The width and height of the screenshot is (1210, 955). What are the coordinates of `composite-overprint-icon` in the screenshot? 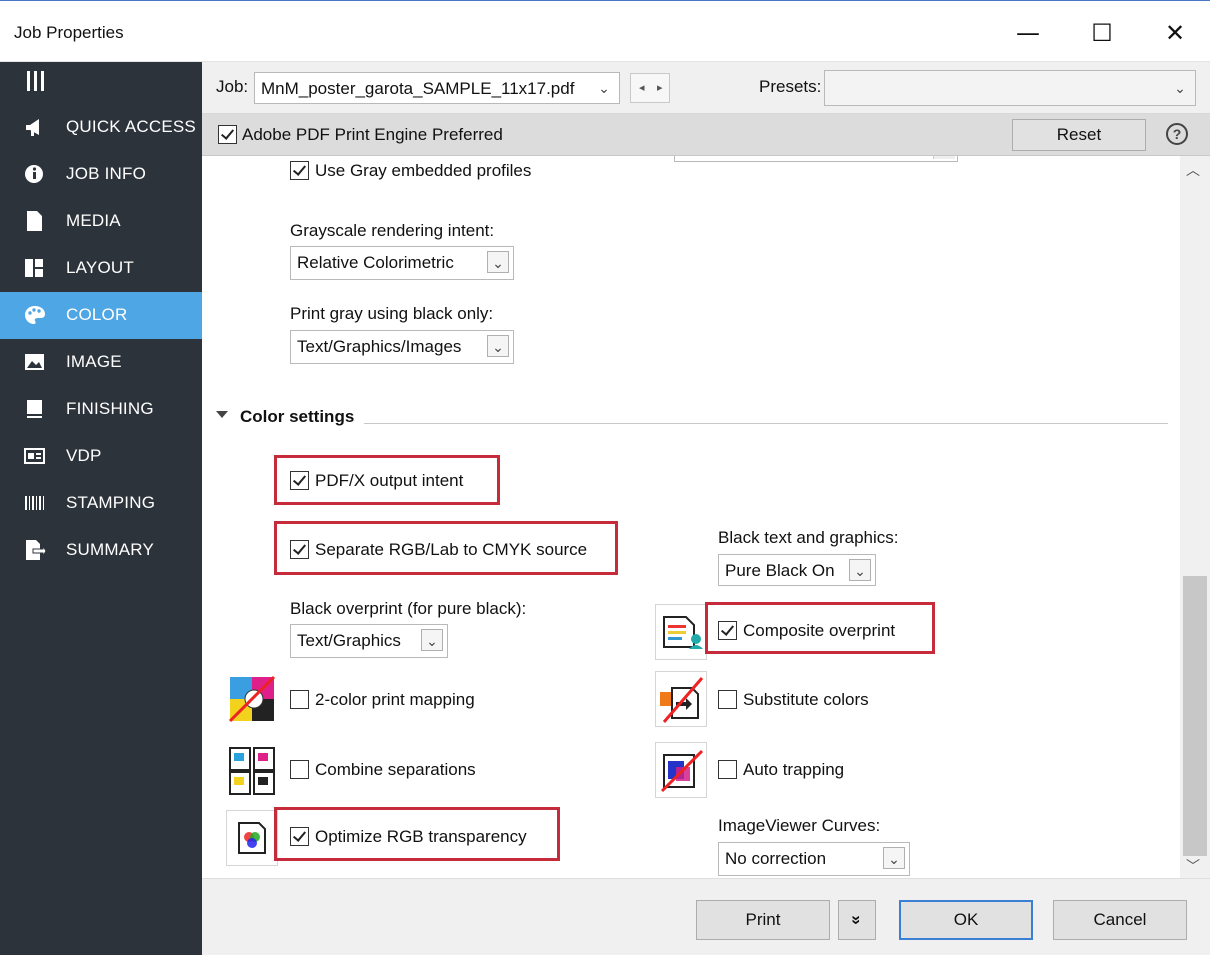 It's located at (681, 632).